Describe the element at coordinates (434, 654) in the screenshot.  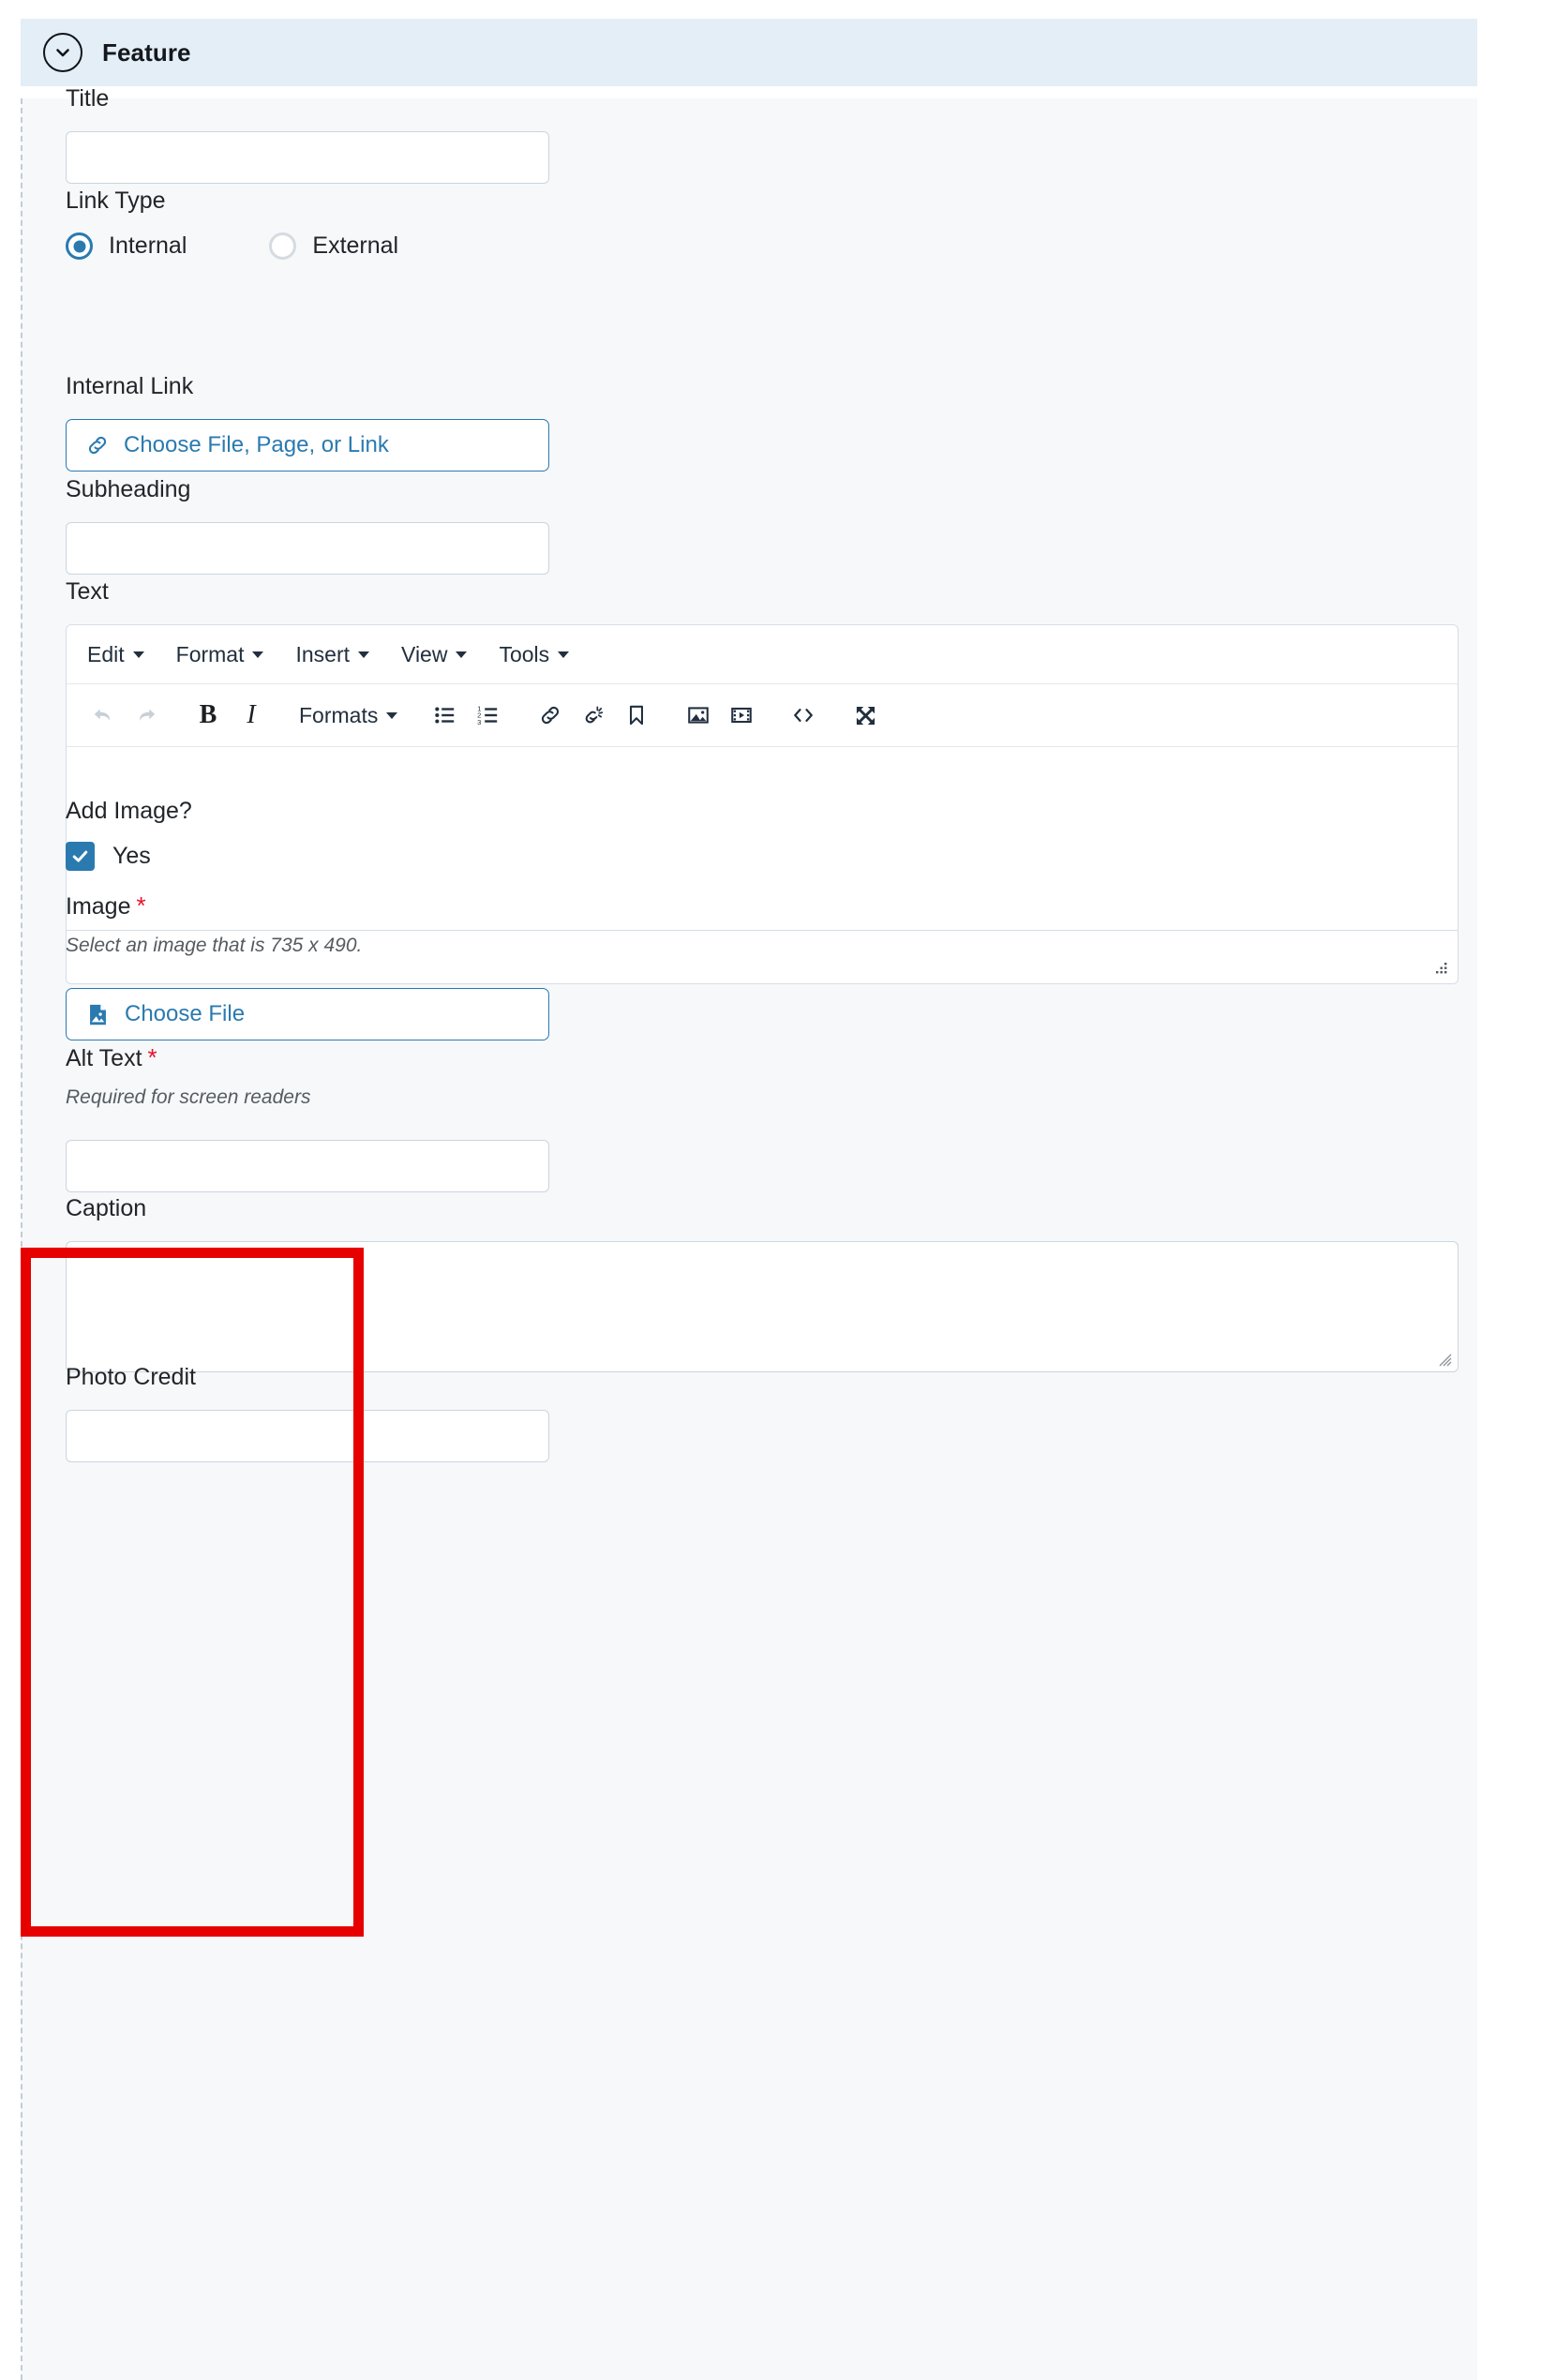
I see `menu-view: View` at that location.